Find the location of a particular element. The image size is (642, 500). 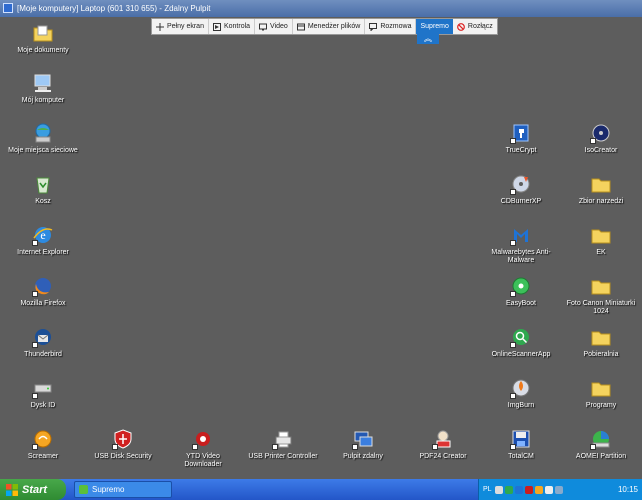

icon-label: USB Printer Controller is located at coordinates (283, 456).